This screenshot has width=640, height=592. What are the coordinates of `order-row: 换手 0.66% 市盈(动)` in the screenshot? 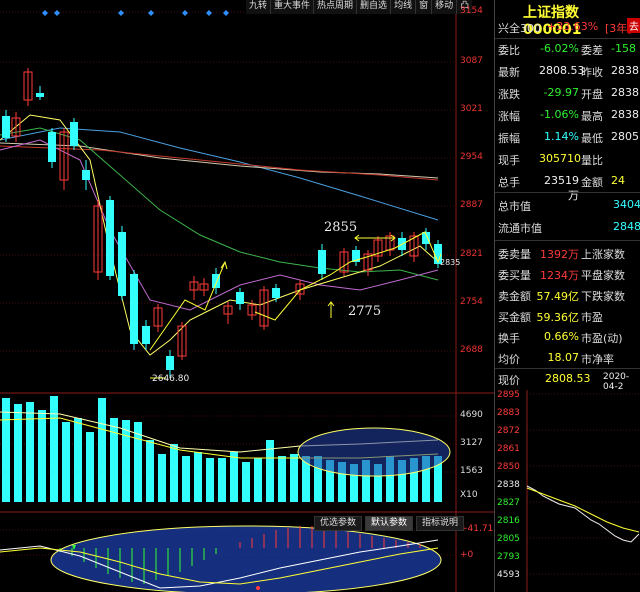 It's located at (567, 337).